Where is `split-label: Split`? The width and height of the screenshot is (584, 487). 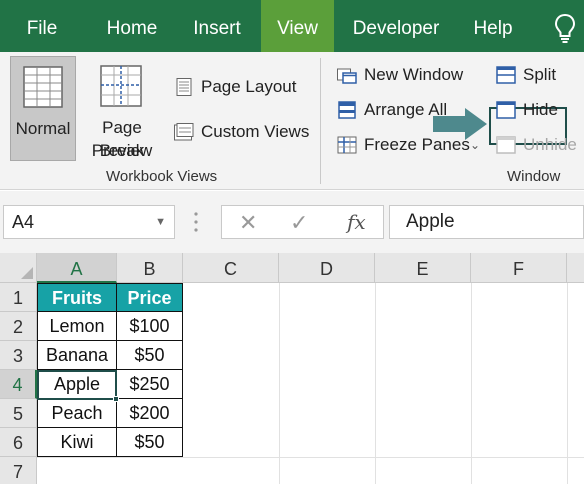 split-label: Split is located at coordinates (540, 74).